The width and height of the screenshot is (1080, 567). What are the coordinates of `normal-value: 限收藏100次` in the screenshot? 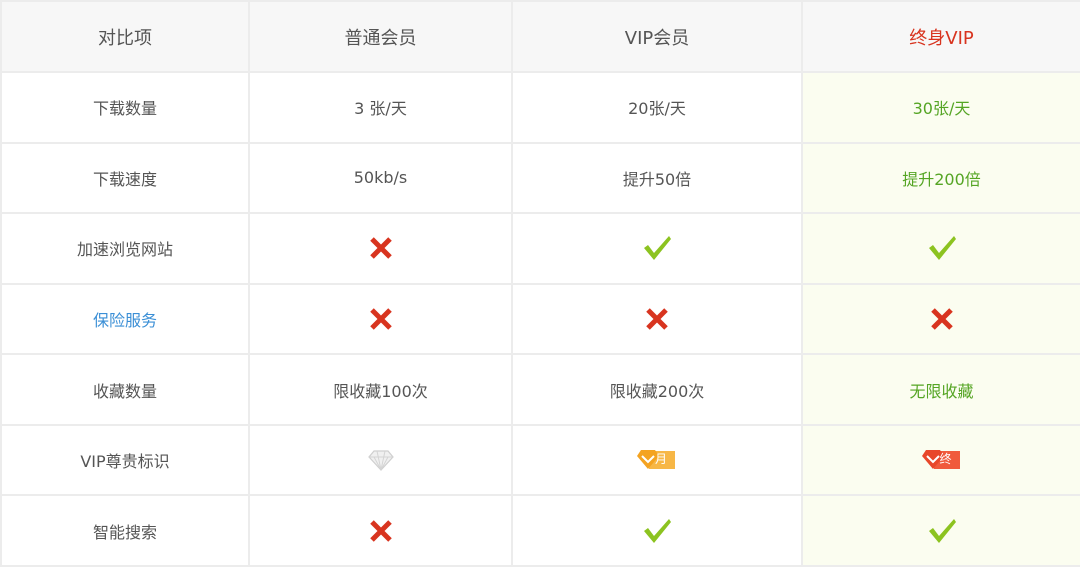 It's located at (380, 391).